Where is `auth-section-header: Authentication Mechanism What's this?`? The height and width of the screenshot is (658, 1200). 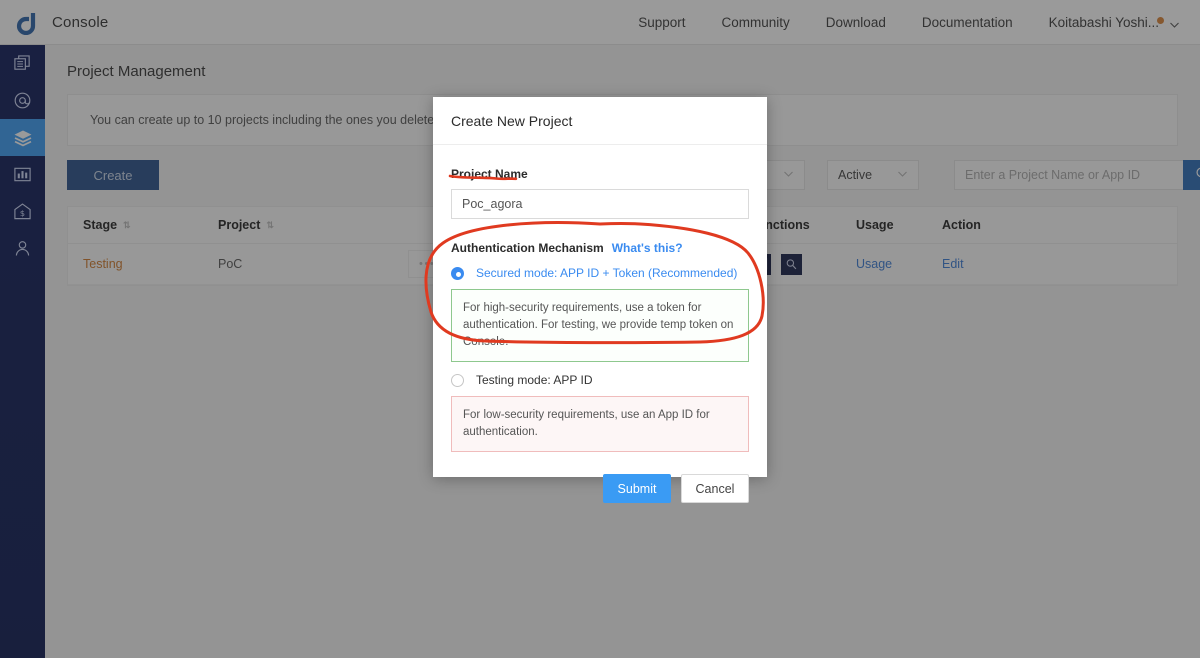
auth-section-header: Authentication Mechanism What's this? is located at coordinates (600, 248).